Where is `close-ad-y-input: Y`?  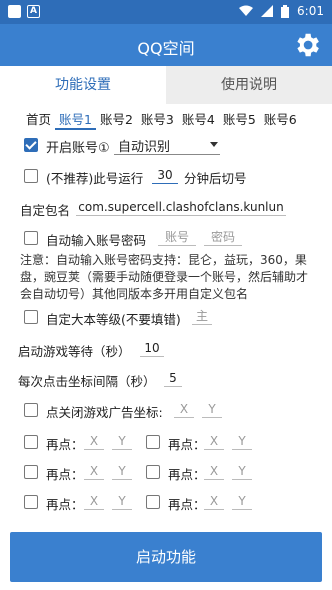 close-ad-y-input: Y is located at coordinates (212, 409).